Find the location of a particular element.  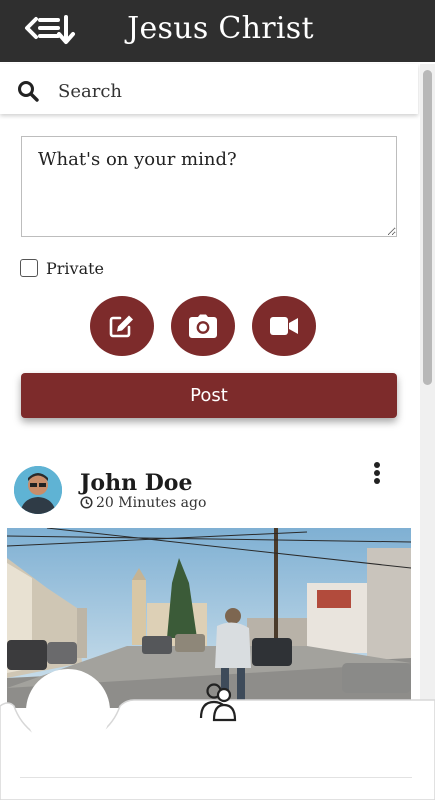

divider is located at coordinates (216, 777).